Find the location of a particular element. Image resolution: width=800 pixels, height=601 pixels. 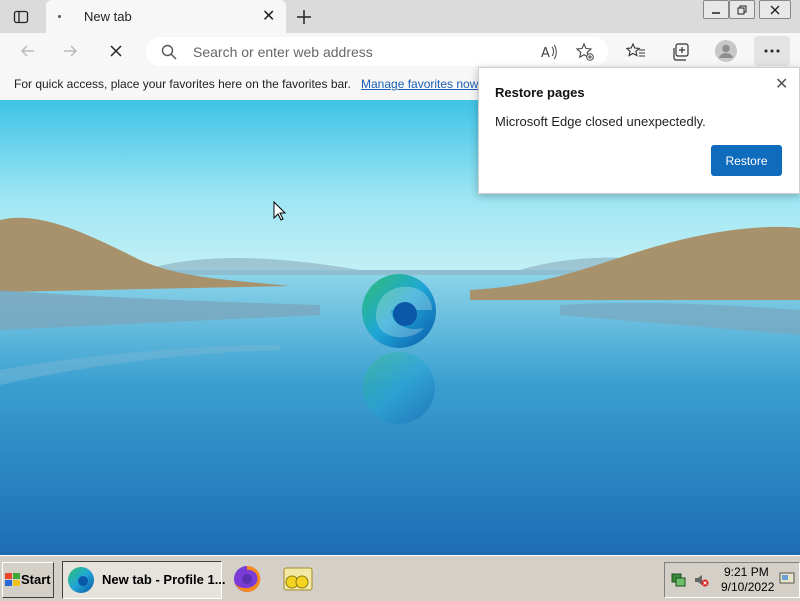

close-window-button is located at coordinates (775, 9).